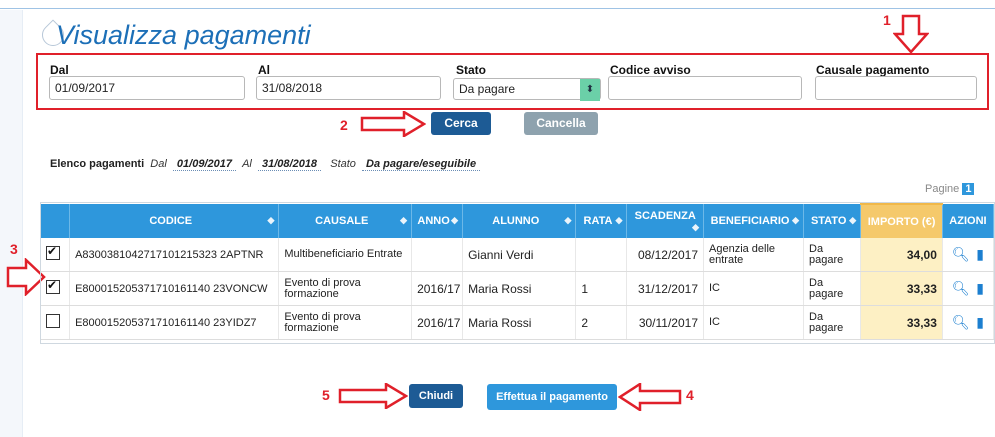 The width and height of the screenshot is (995, 437). I want to click on annotation-4-arrow, so click(650, 397).